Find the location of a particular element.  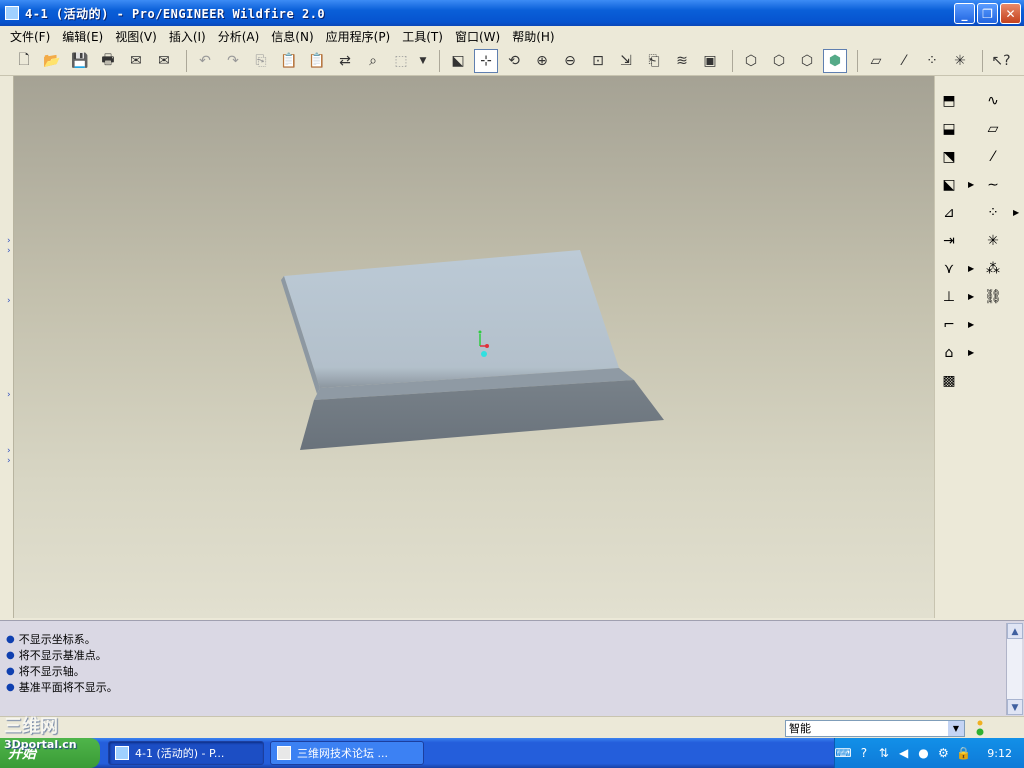

punch-icon: ⌂ is located at coordinates (949, 353).